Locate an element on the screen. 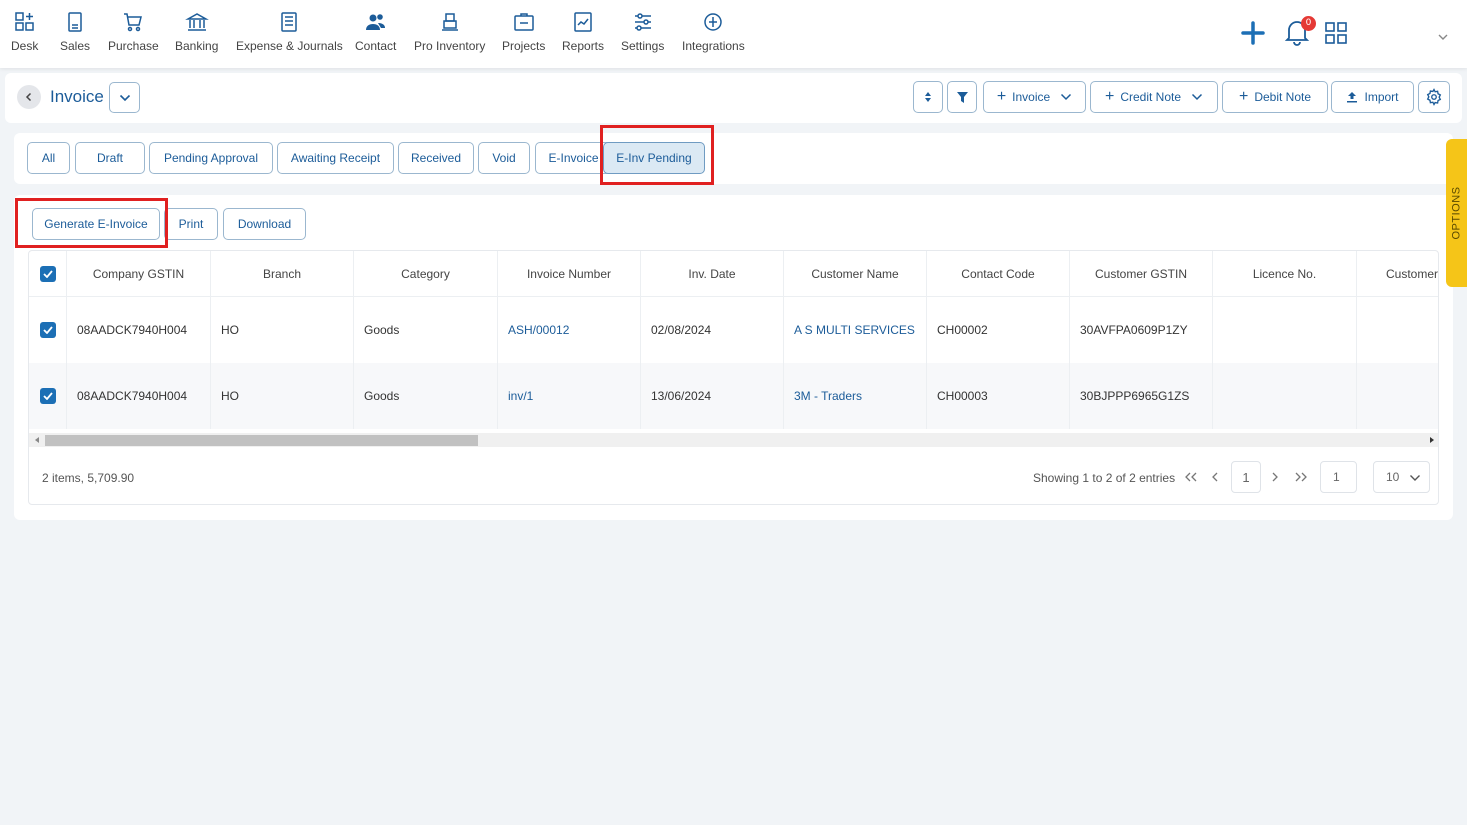 The width and height of the screenshot is (1467, 825). last-page-button is located at coordinates (1301, 477).